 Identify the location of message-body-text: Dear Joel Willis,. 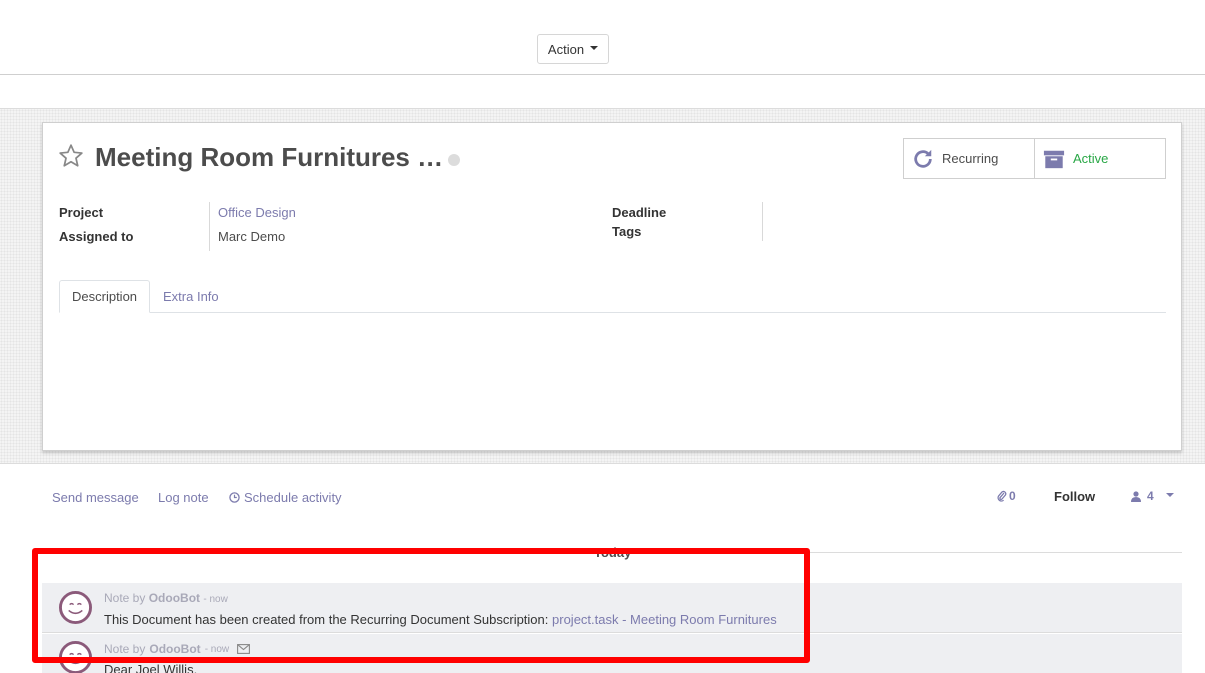
(151, 667).